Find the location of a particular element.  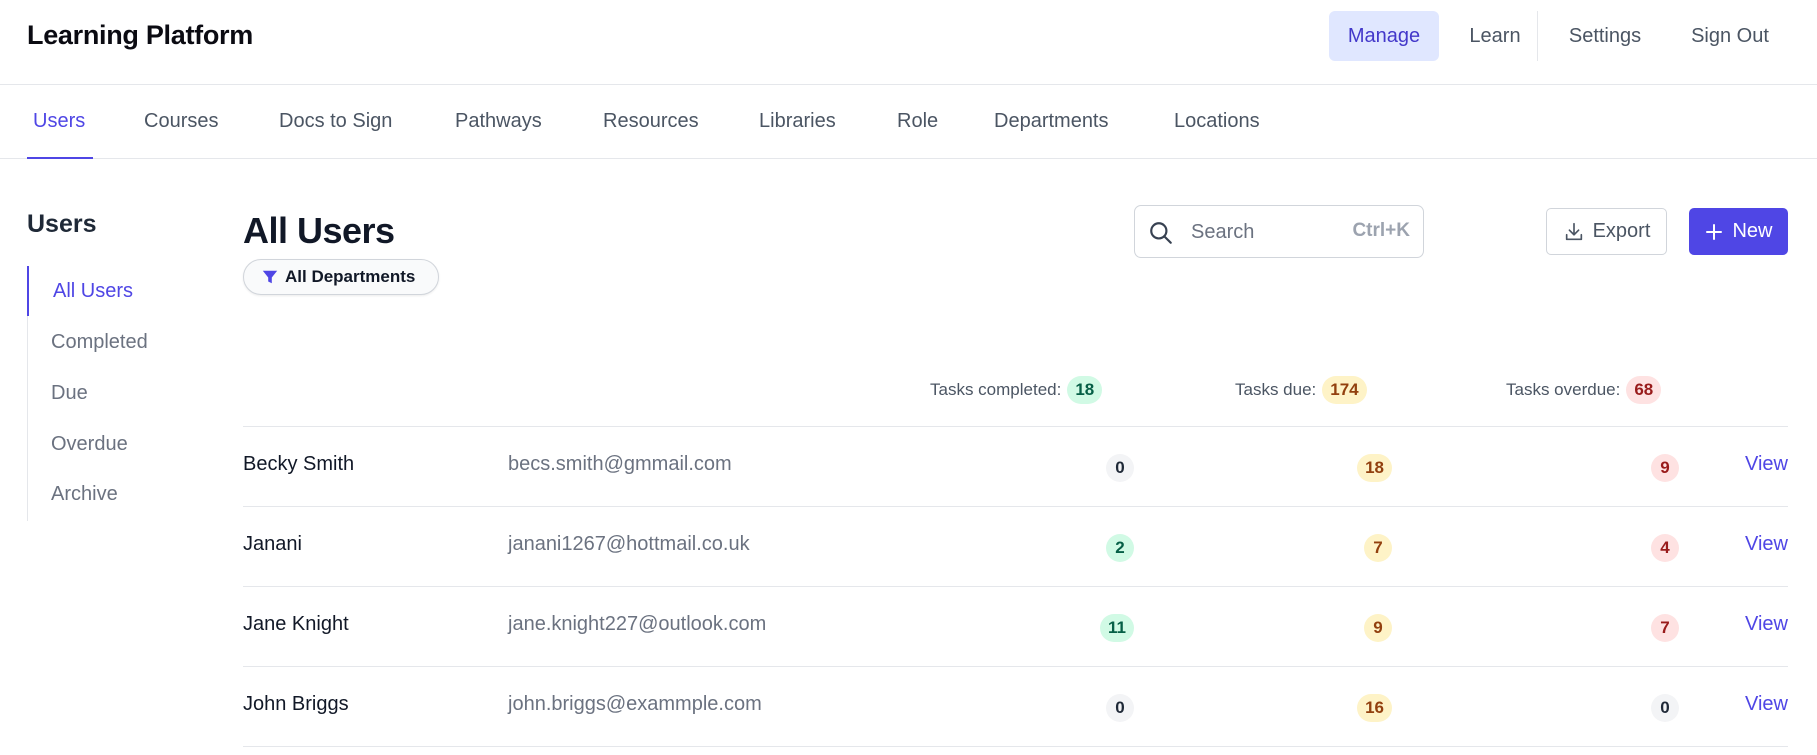

new-label: New is located at coordinates (1752, 231).